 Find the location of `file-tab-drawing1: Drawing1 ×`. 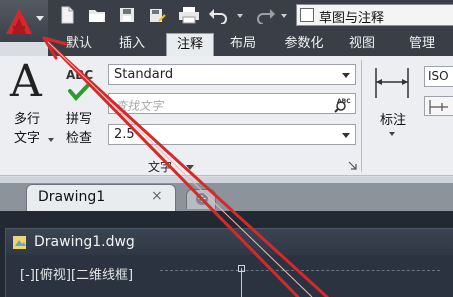

file-tab-drawing1: Drawing1 × is located at coordinates (101, 197).